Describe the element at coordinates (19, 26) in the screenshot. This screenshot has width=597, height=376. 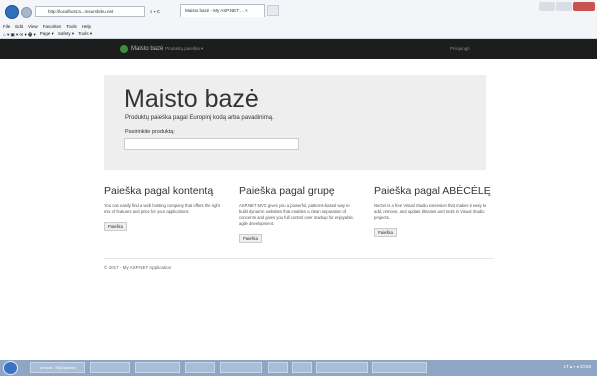
I see `menu-edit: Edit` at that location.